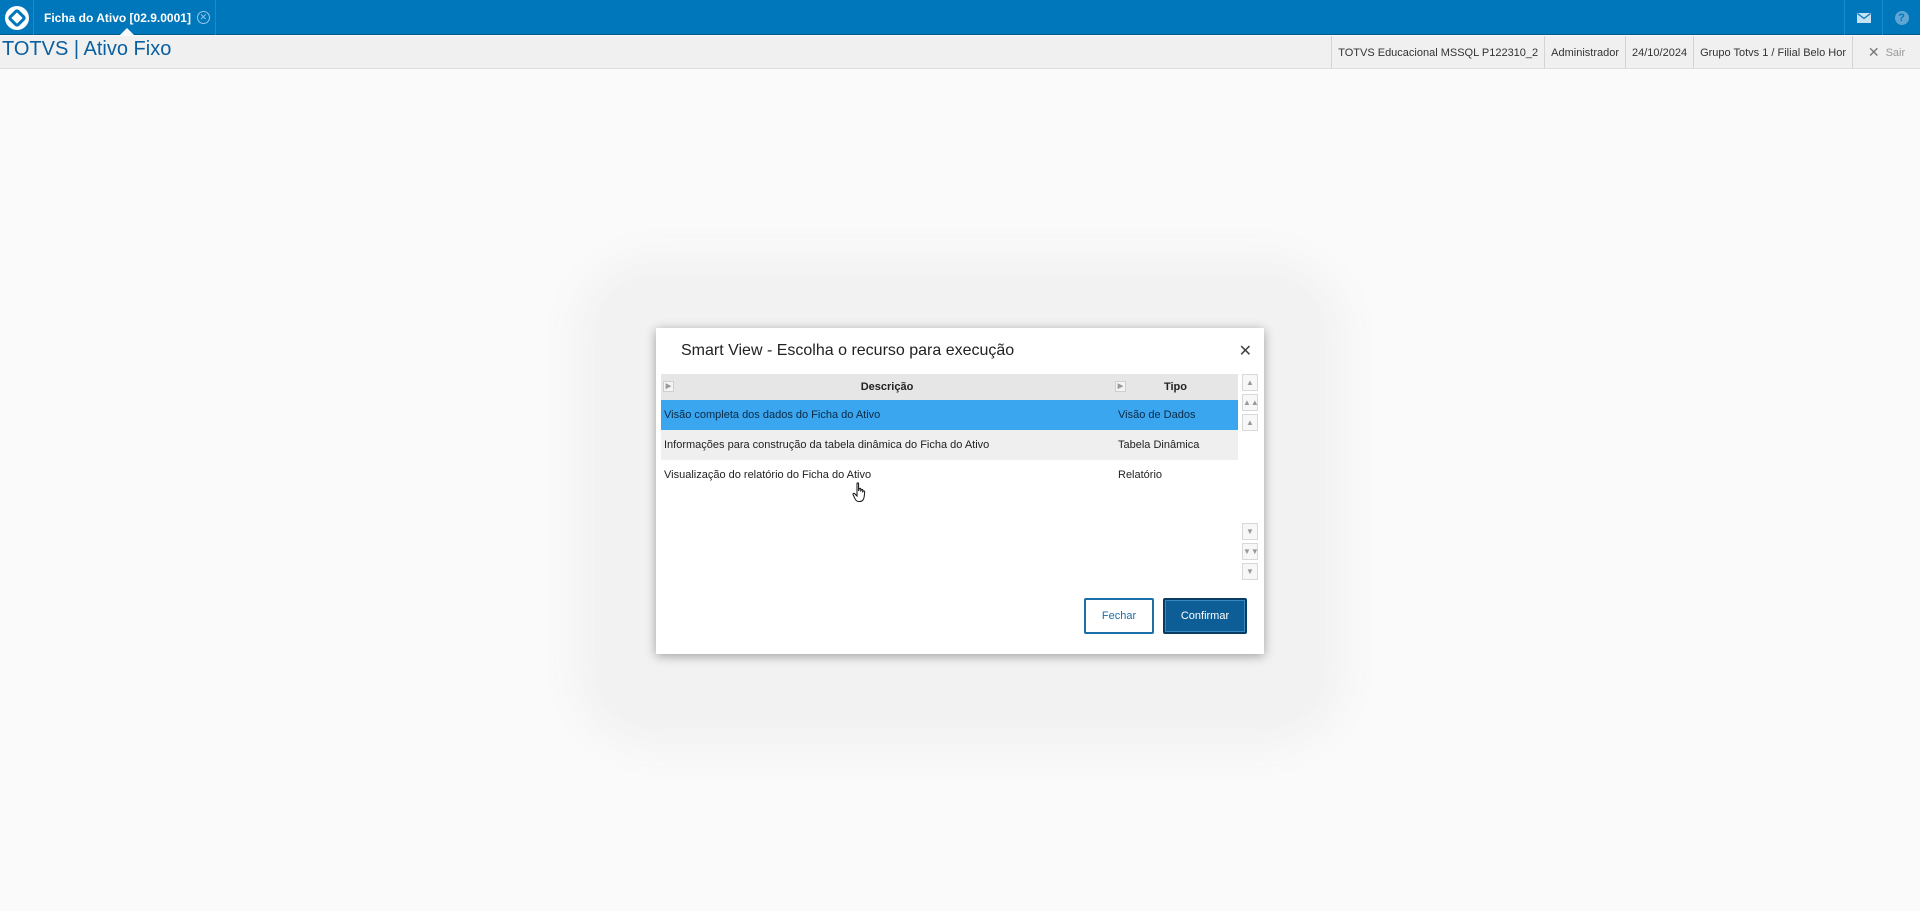  What do you see at coordinates (1250, 402) in the screenshot?
I see `scroll-page-up-icon: ▲▲` at bounding box center [1250, 402].